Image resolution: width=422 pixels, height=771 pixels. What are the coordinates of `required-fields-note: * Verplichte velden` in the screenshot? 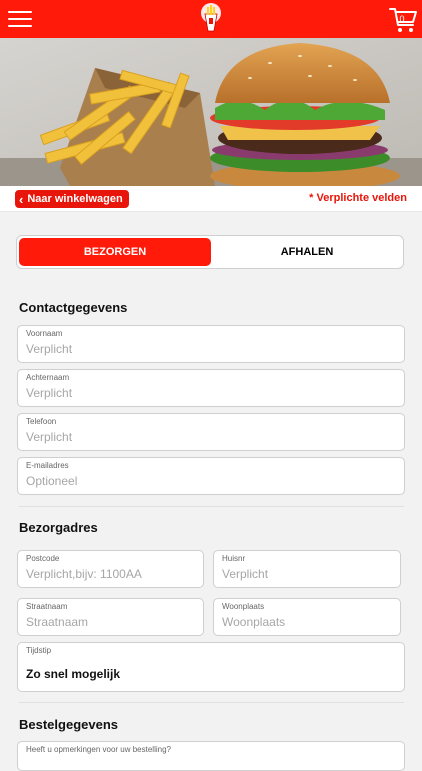 It's located at (358, 198).